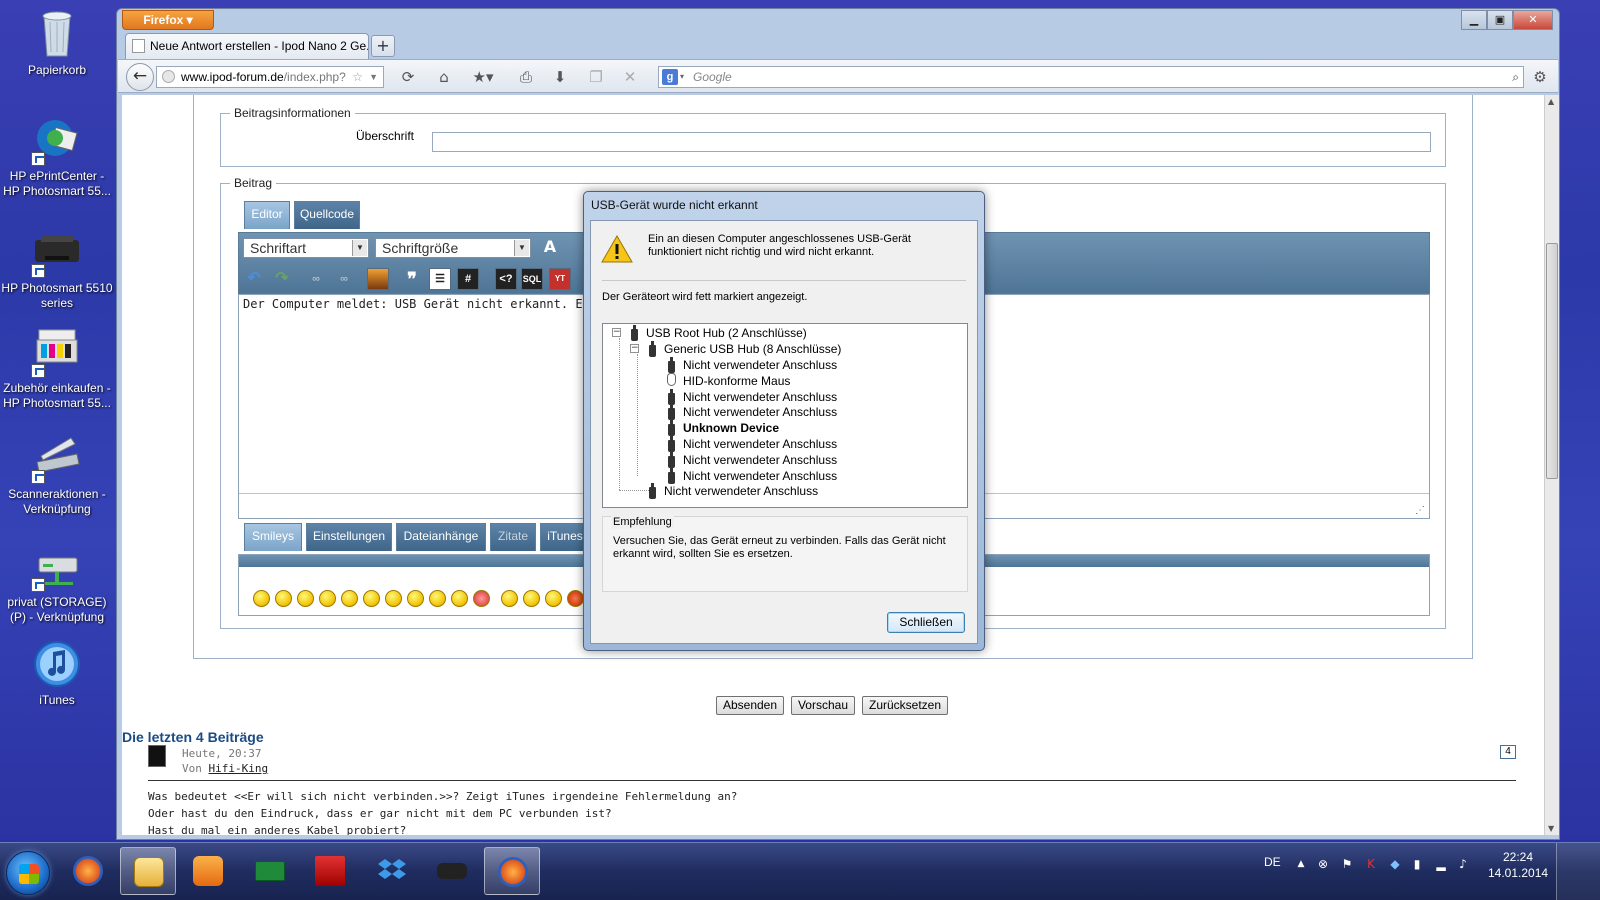 This screenshot has height=900, width=1600. Describe the element at coordinates (1347, 864) in the screenshot. I see `action-center-flag-icon: ⚑` at that location.